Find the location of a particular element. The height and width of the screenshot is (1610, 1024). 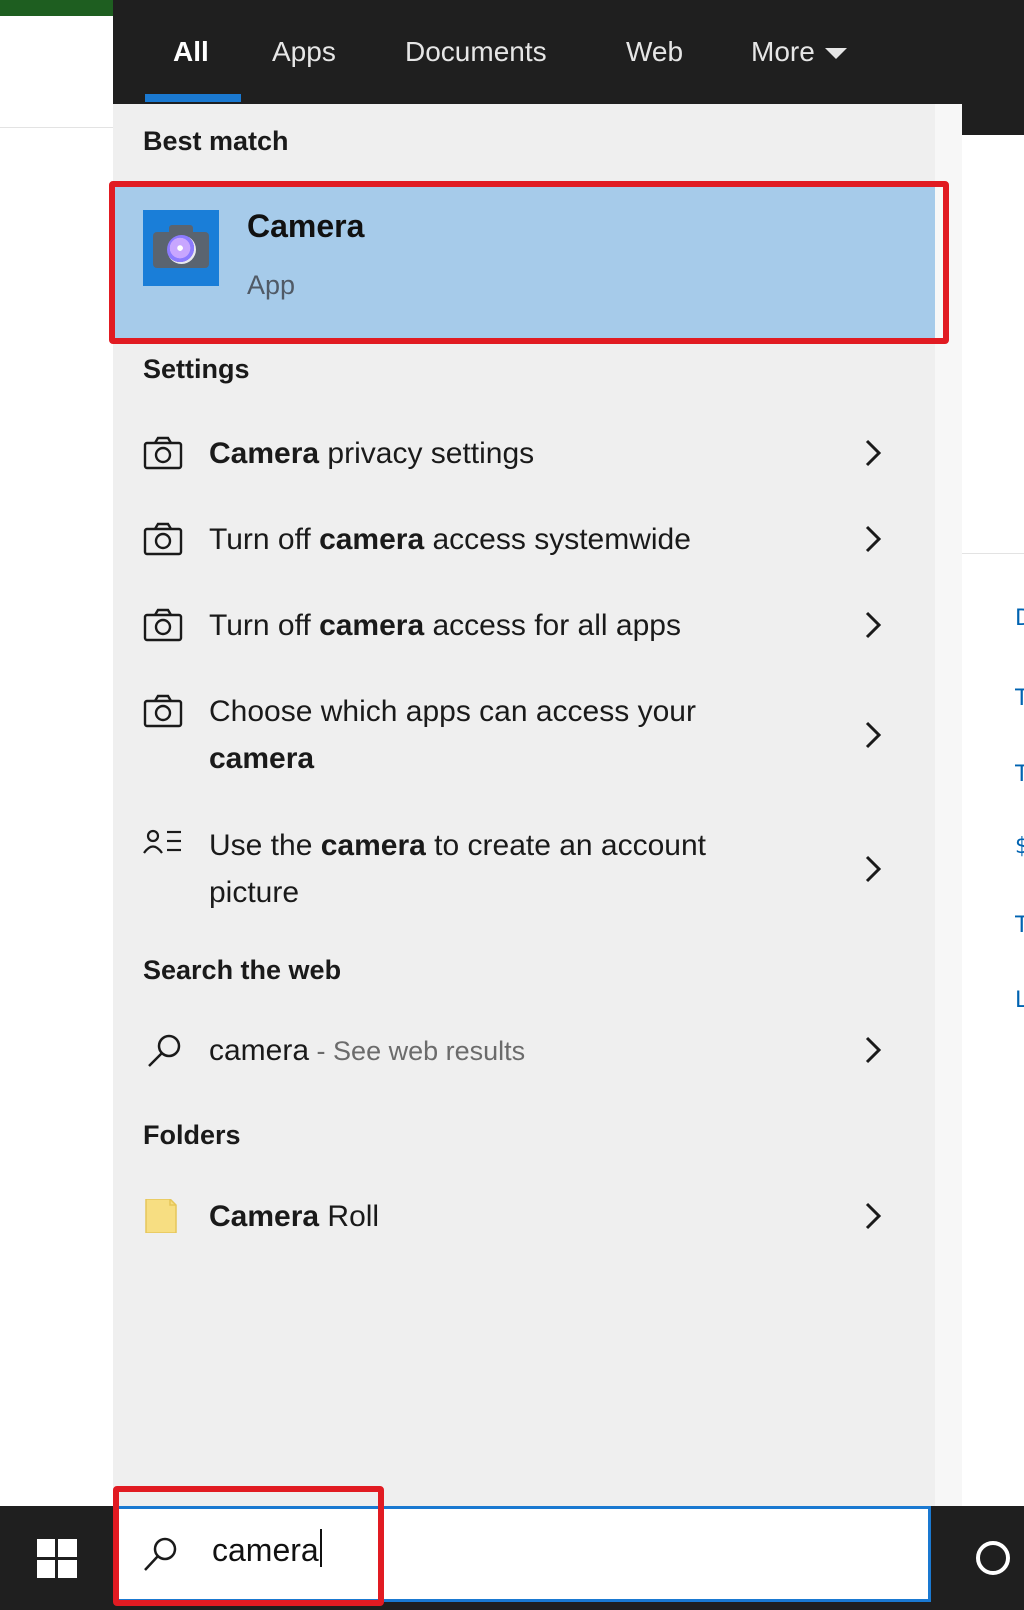

section-settings: Settings is located at coordinates (196, 369).